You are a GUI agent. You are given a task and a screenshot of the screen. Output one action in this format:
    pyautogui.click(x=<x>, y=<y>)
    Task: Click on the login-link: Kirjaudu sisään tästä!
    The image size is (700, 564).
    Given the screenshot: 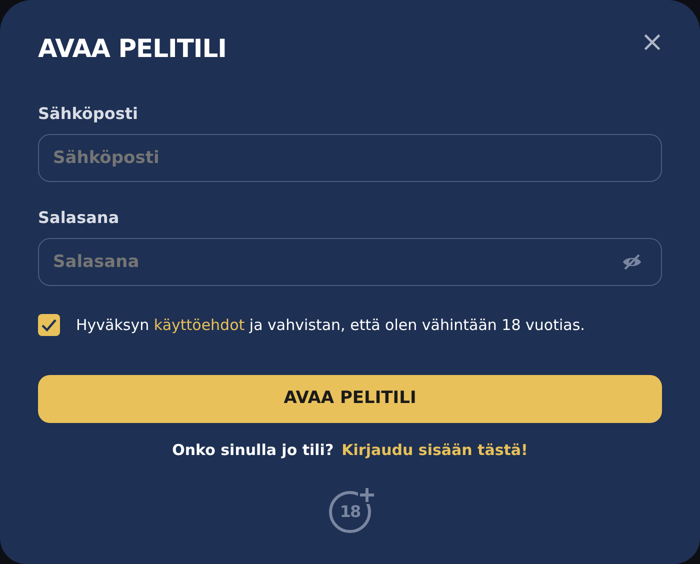 What is the action you would take?
    pyautogui.click(x=435, y=449)
    